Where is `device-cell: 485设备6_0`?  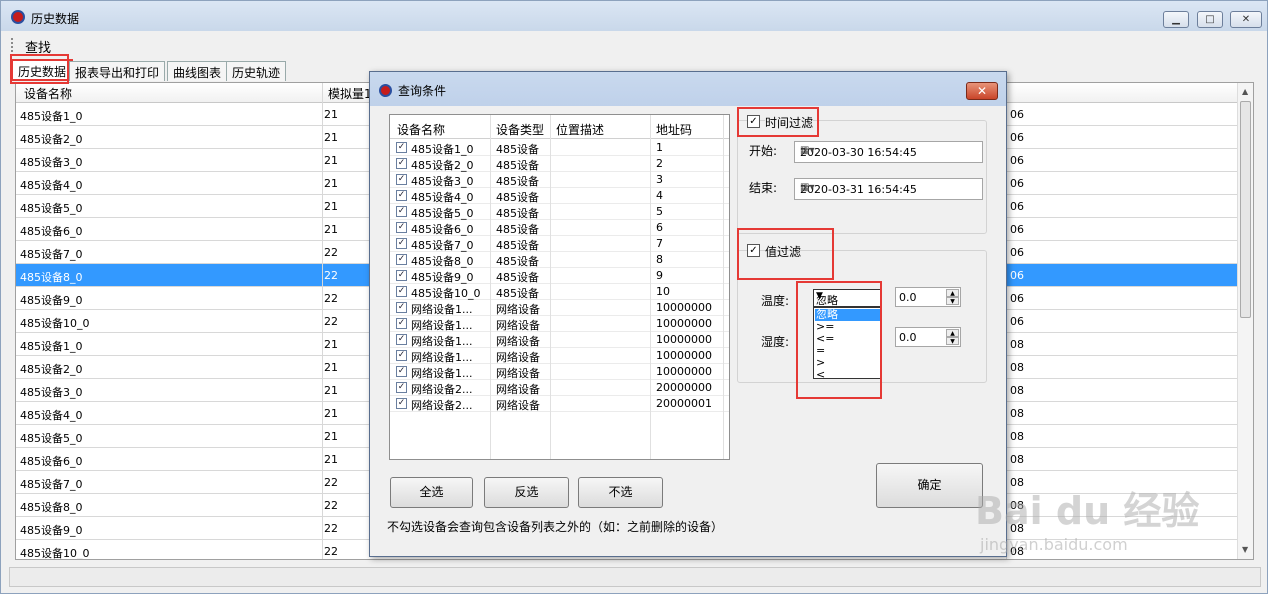 device-cell: 485设备6_0 is located at coordinates (442, 229).